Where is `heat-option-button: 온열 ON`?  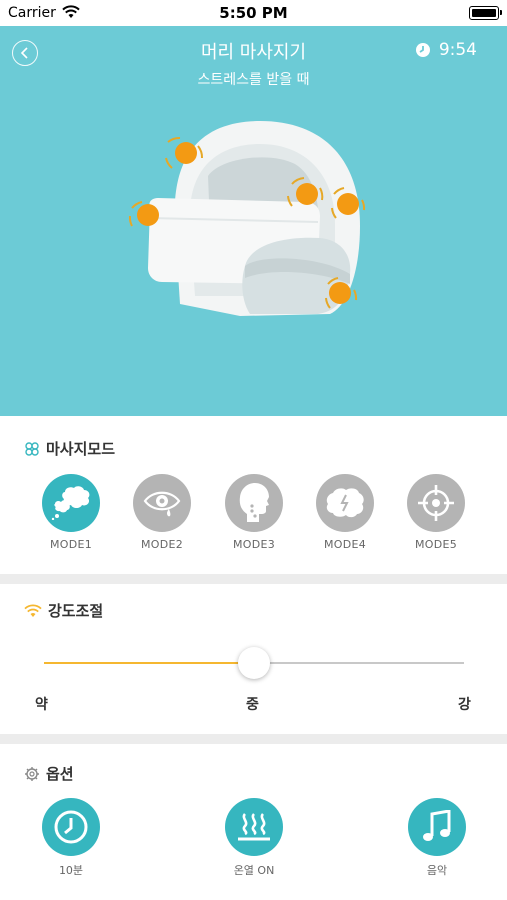 heat-option-button: 온열 ON is located at coordinates (254, 838).